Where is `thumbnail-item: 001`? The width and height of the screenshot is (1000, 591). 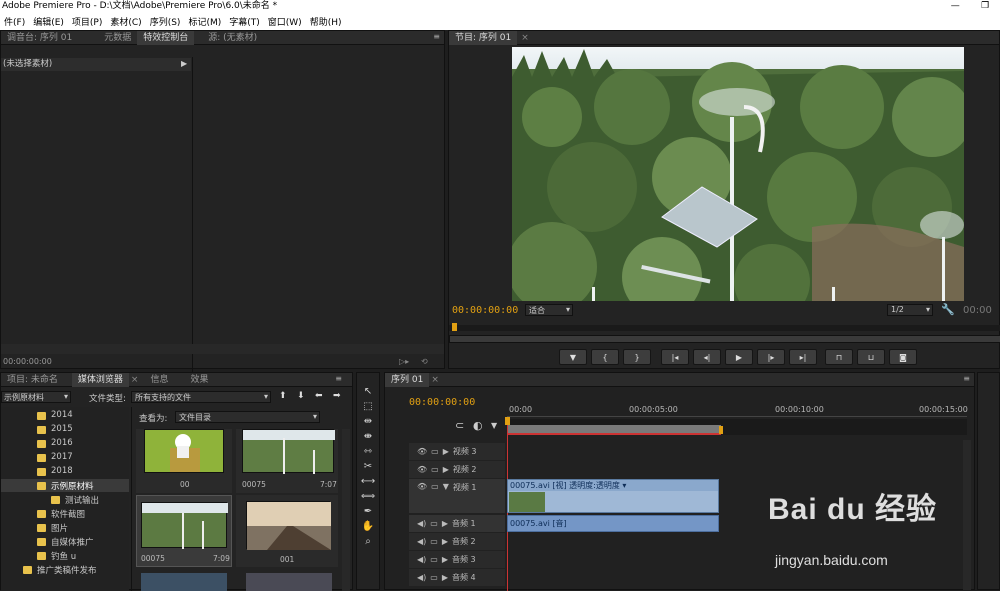
thumbnail-item: 001 is located at coordinates (287, 531).